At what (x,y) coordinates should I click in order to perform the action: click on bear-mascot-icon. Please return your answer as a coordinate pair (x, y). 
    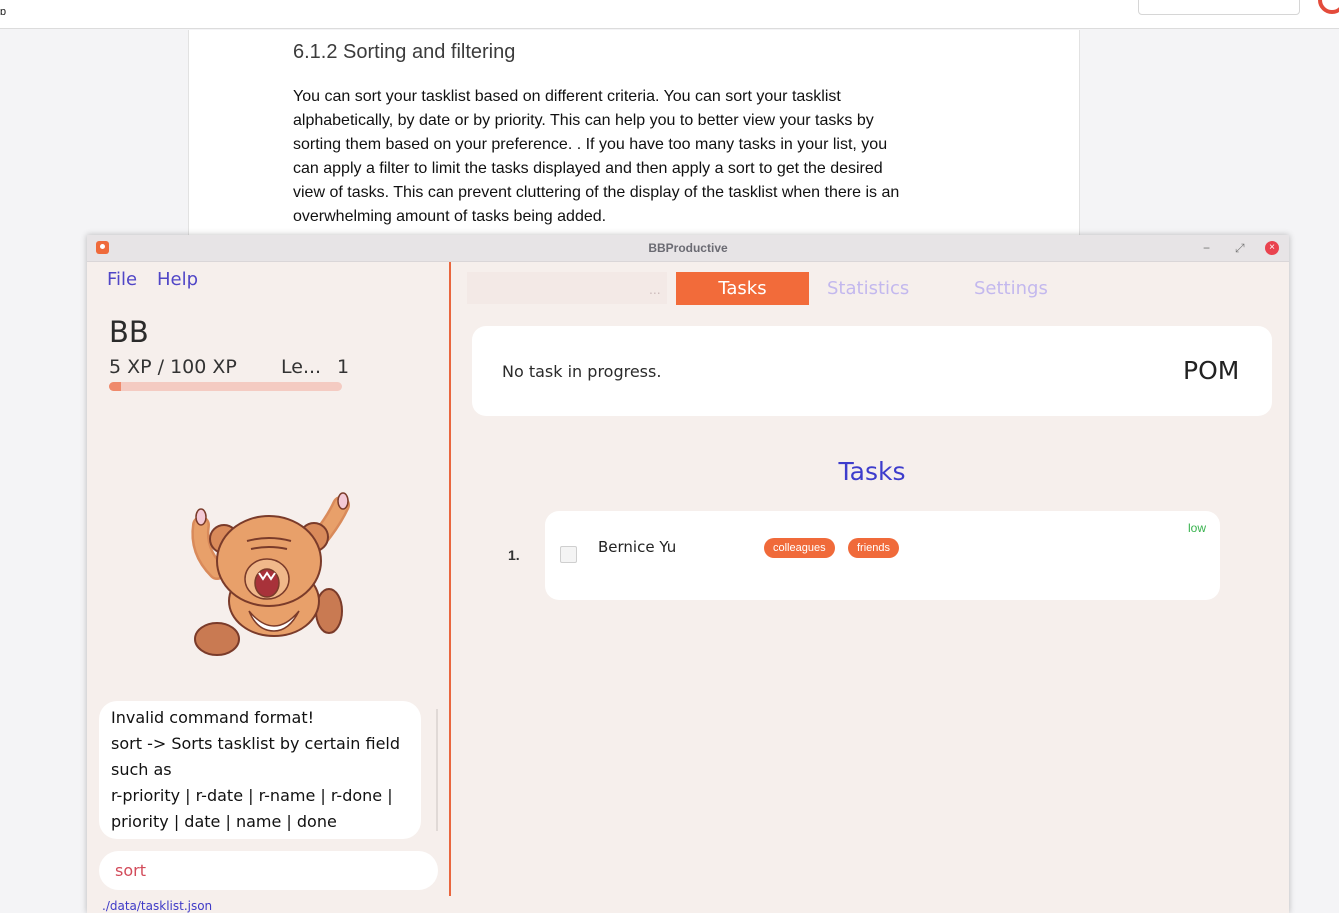
    Looking at the image, I should click on (270, 574).